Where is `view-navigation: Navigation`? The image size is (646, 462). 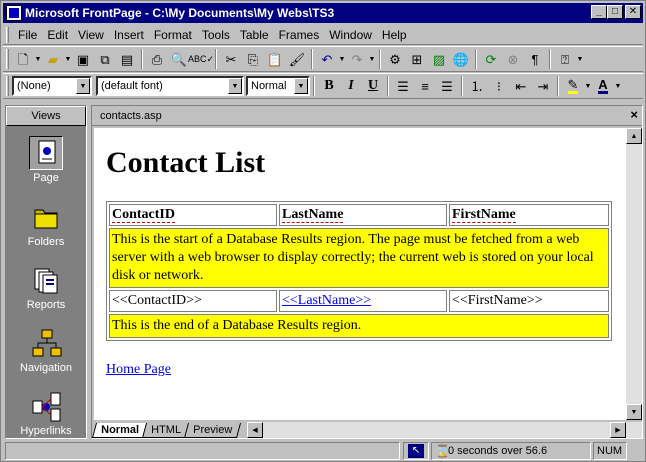 view-navigation: Navigation is located at coordinates (46, 350).